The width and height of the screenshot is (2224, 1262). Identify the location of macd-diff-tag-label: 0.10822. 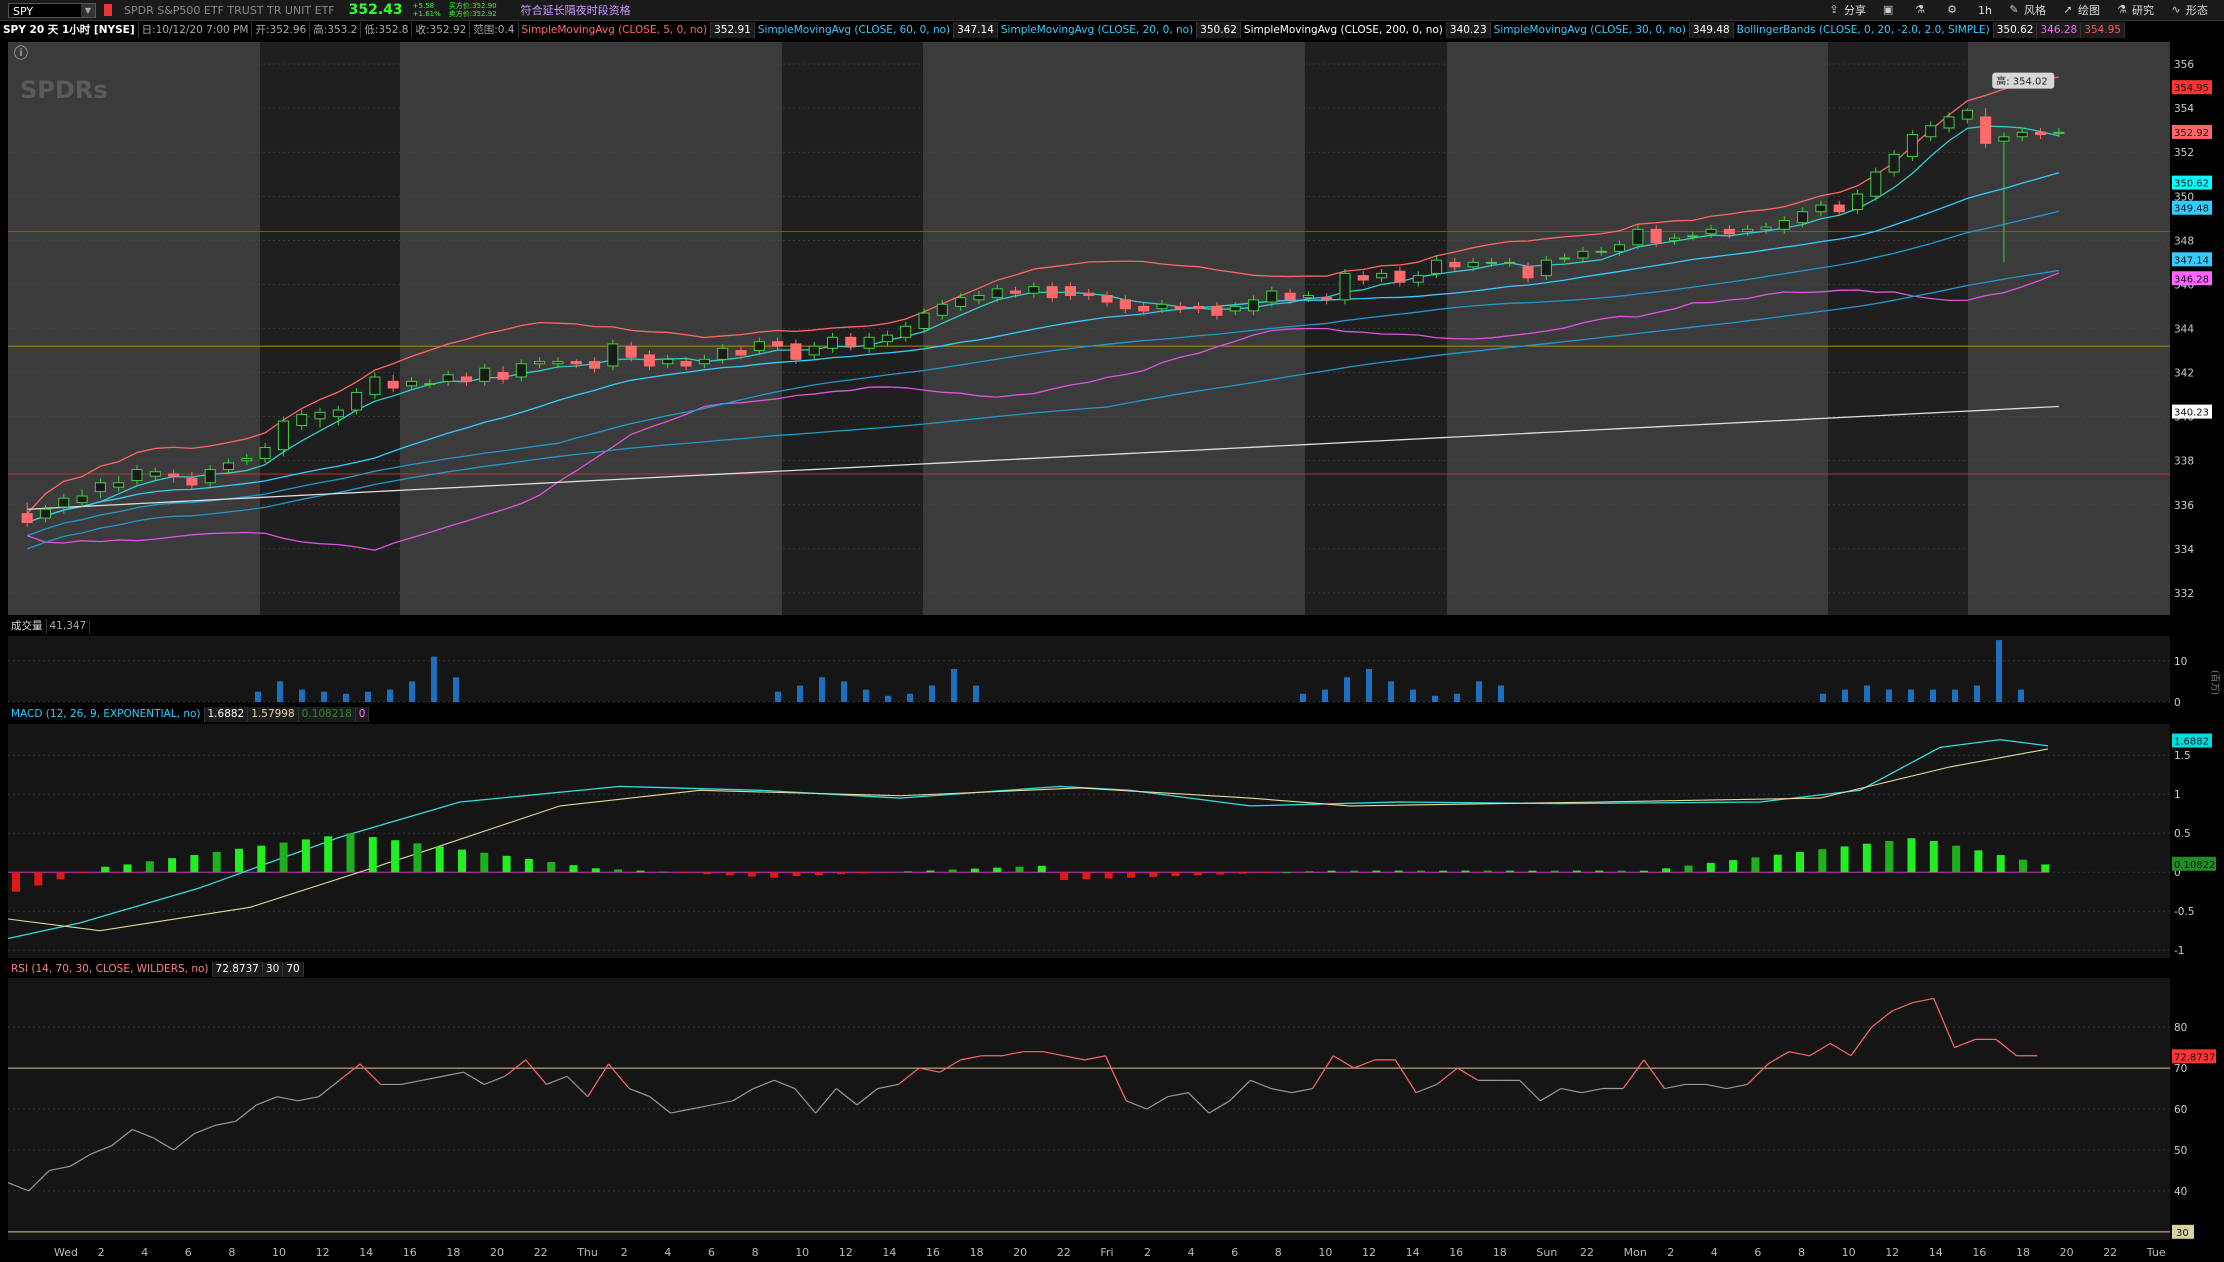
(2194, 865).